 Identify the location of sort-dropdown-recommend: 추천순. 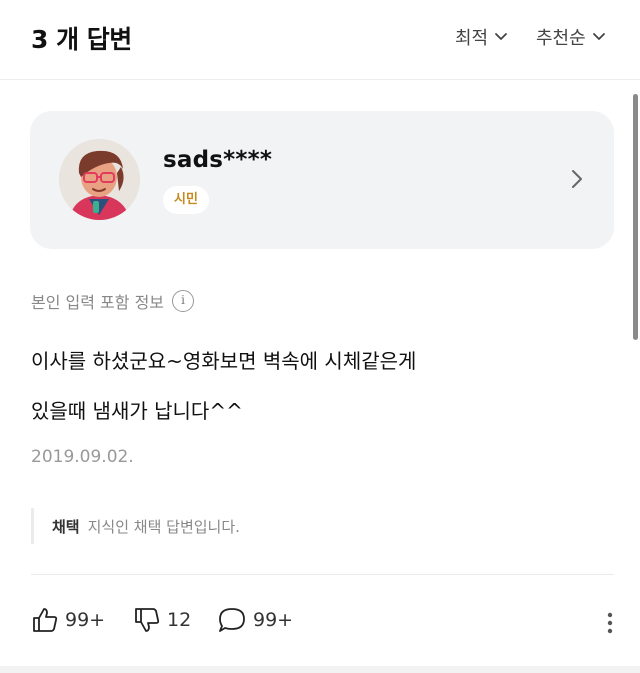
(571, 37).